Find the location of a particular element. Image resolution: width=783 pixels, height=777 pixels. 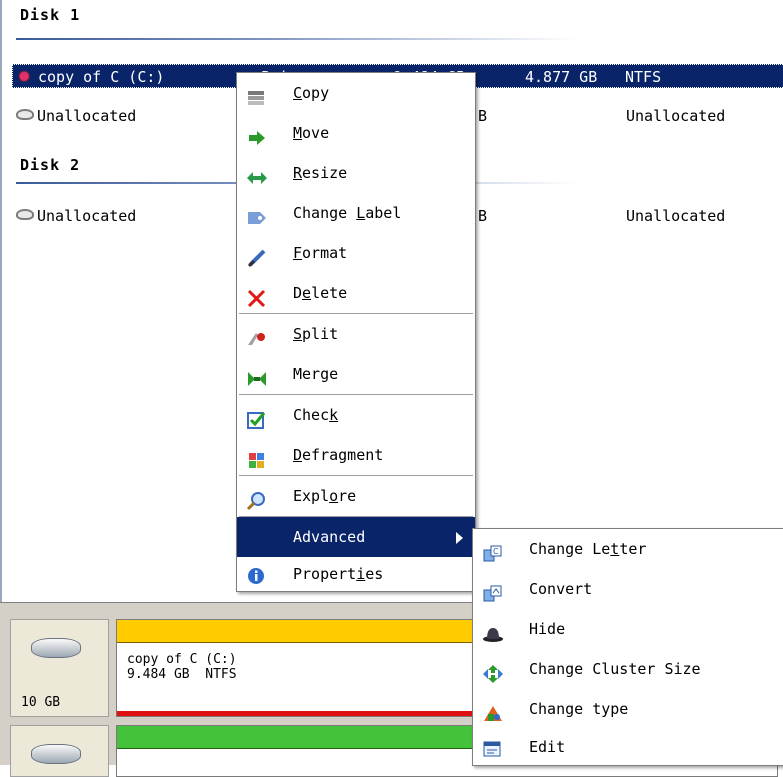

menu-item-move: Move is located at coordinates (356, 133).